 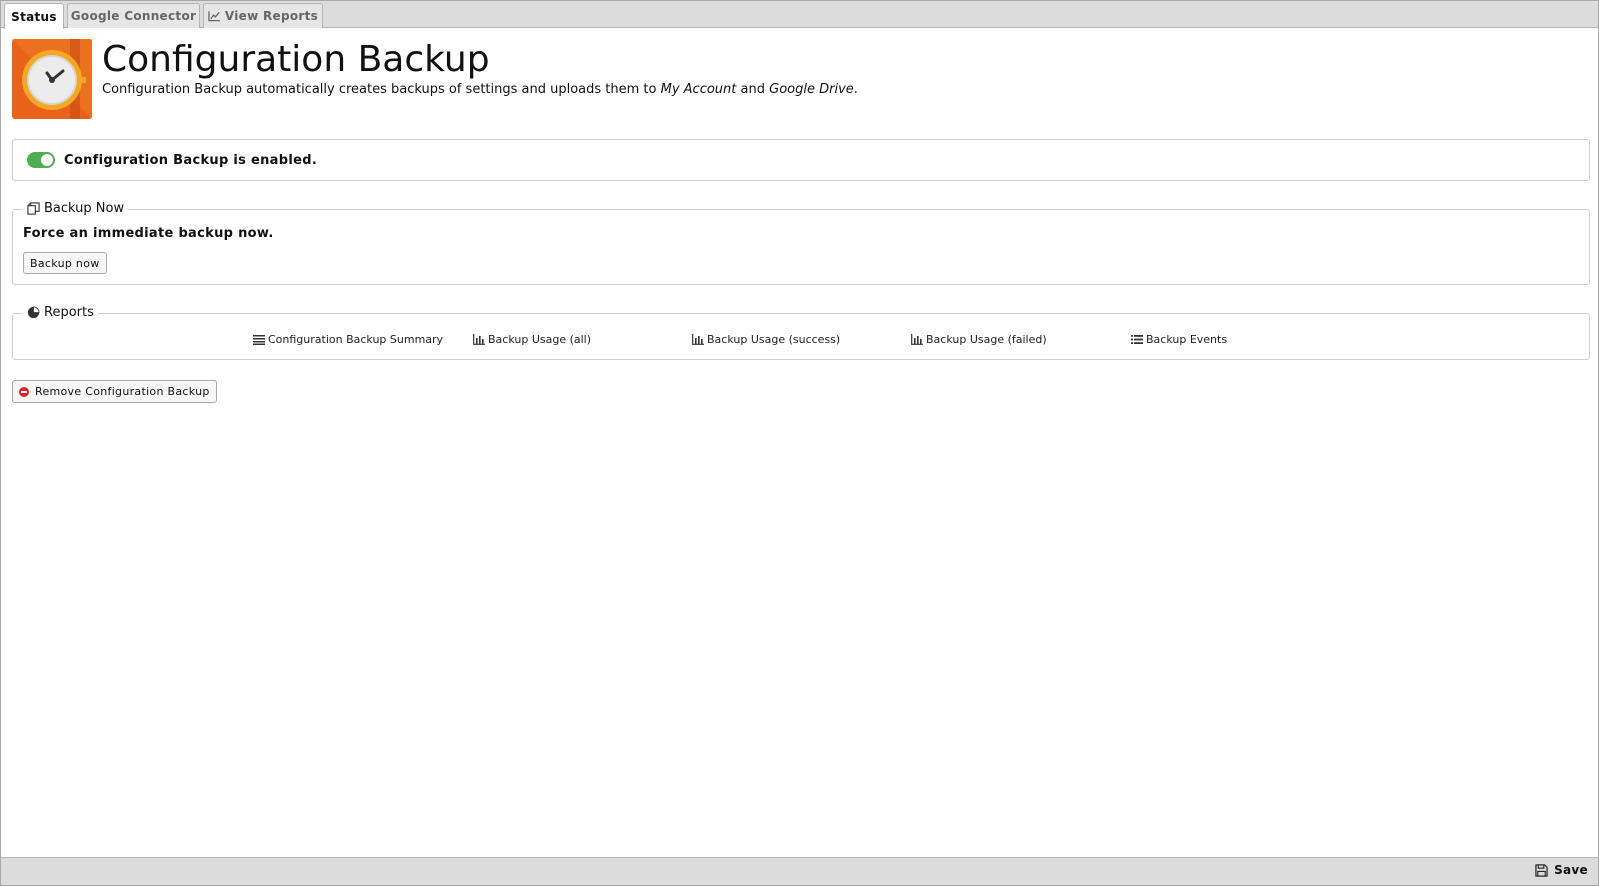 What do you see at coordinates (1137, 339) in the screenshot?
I see `bullet-list-icon` at bounding box center [1137, 339].